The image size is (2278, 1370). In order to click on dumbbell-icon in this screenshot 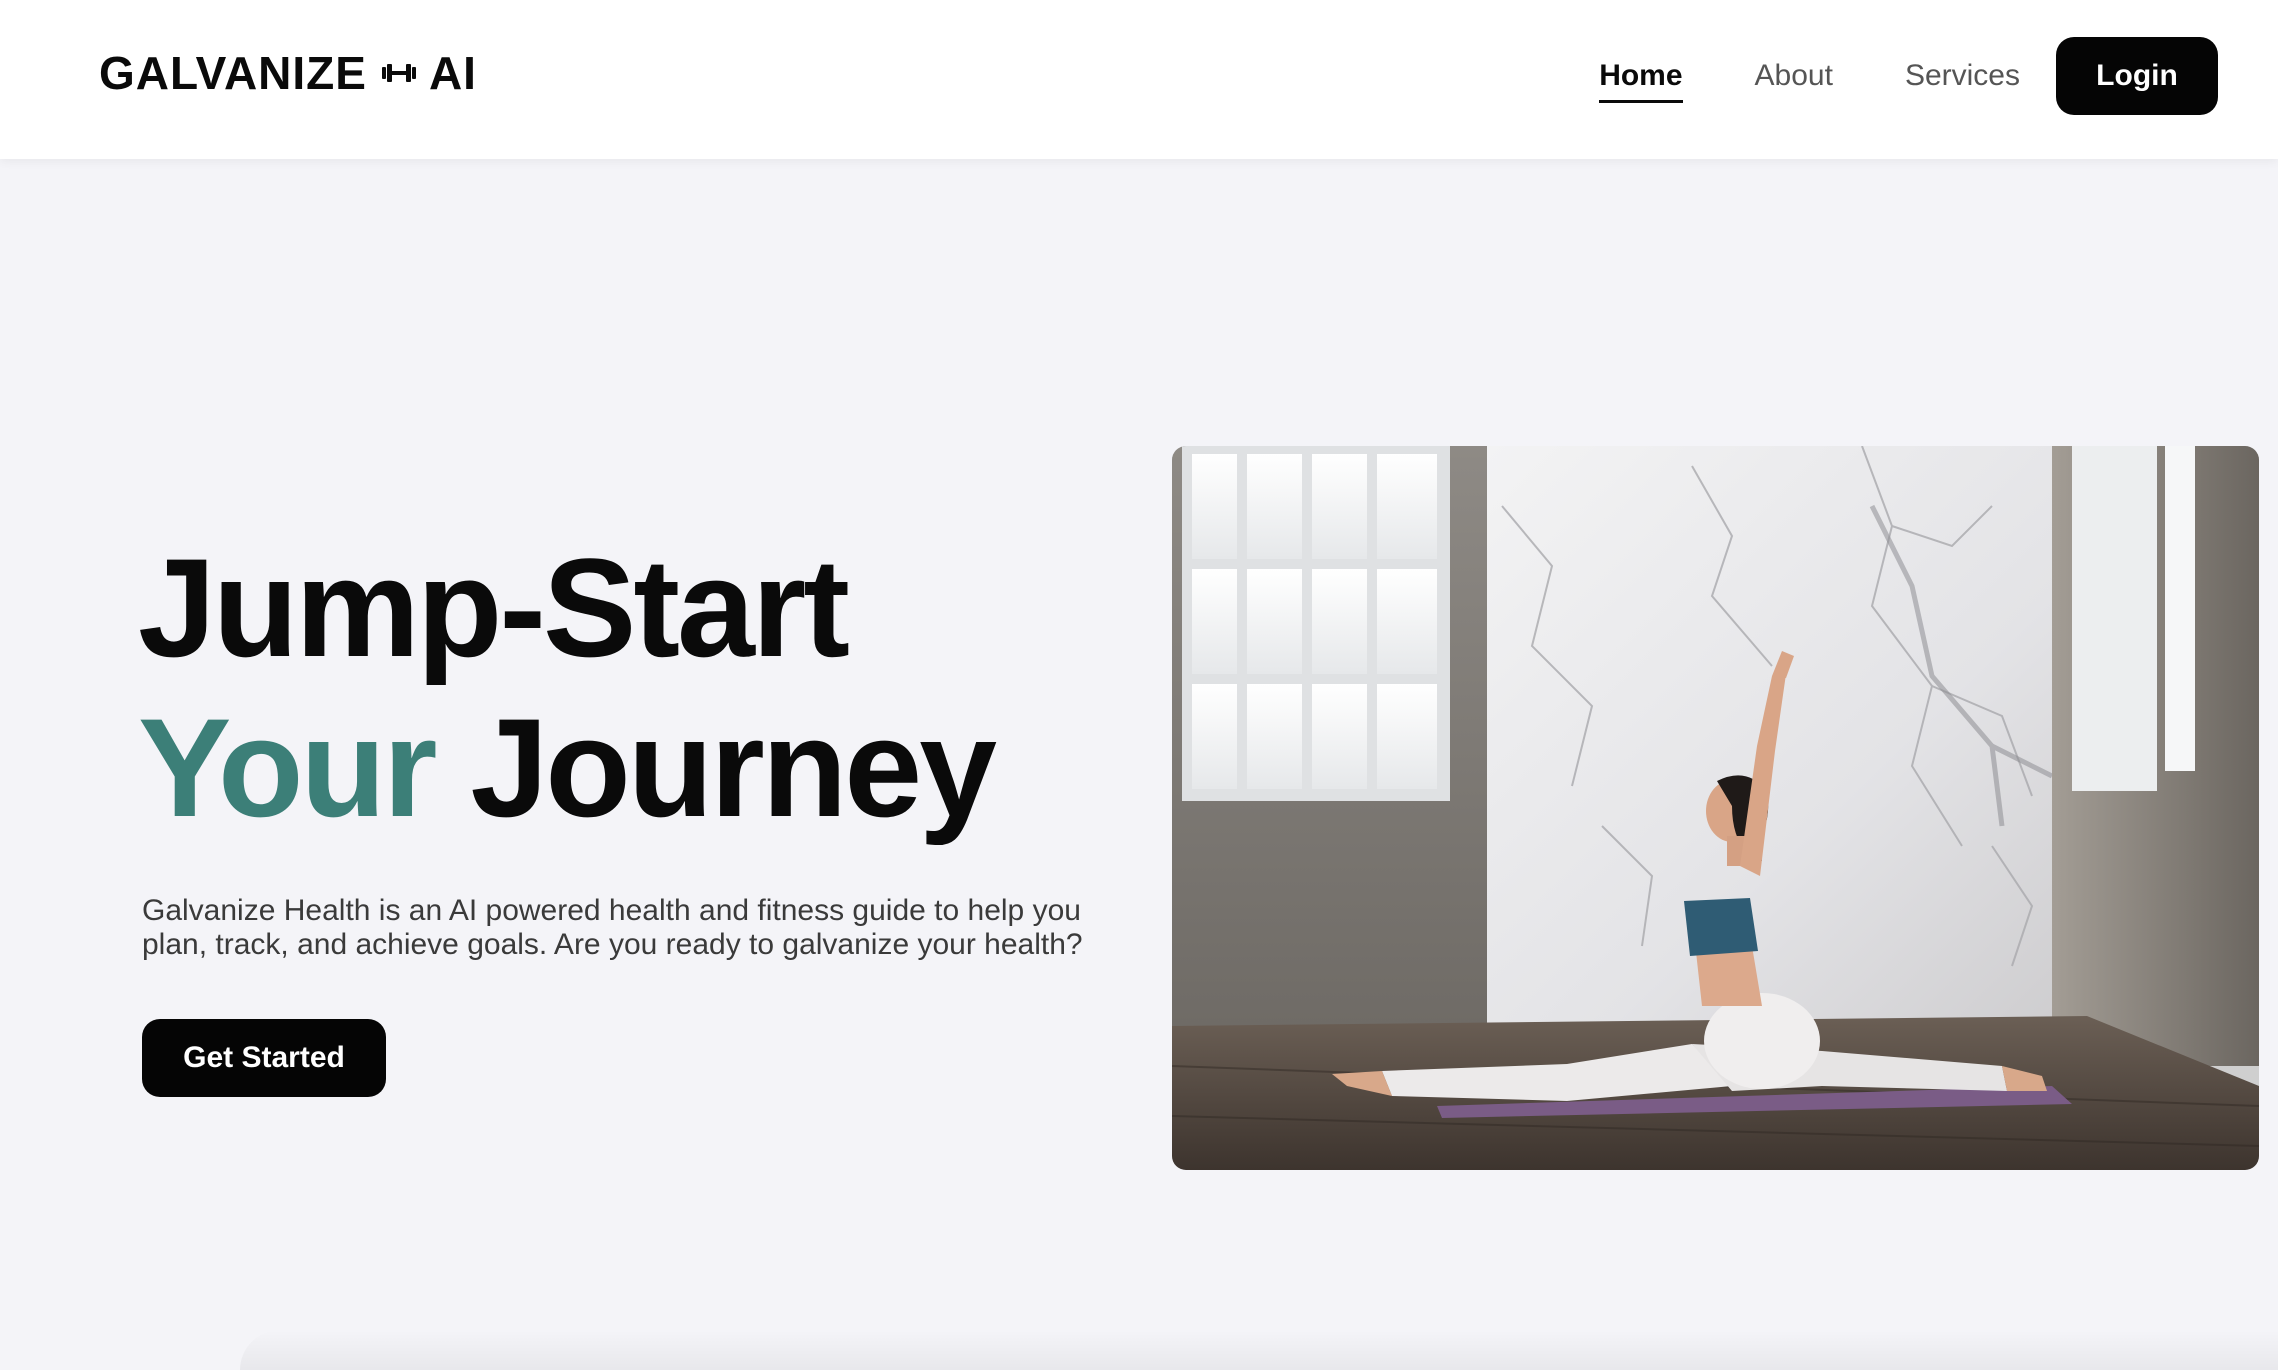, I will do `click(398, 73)`.